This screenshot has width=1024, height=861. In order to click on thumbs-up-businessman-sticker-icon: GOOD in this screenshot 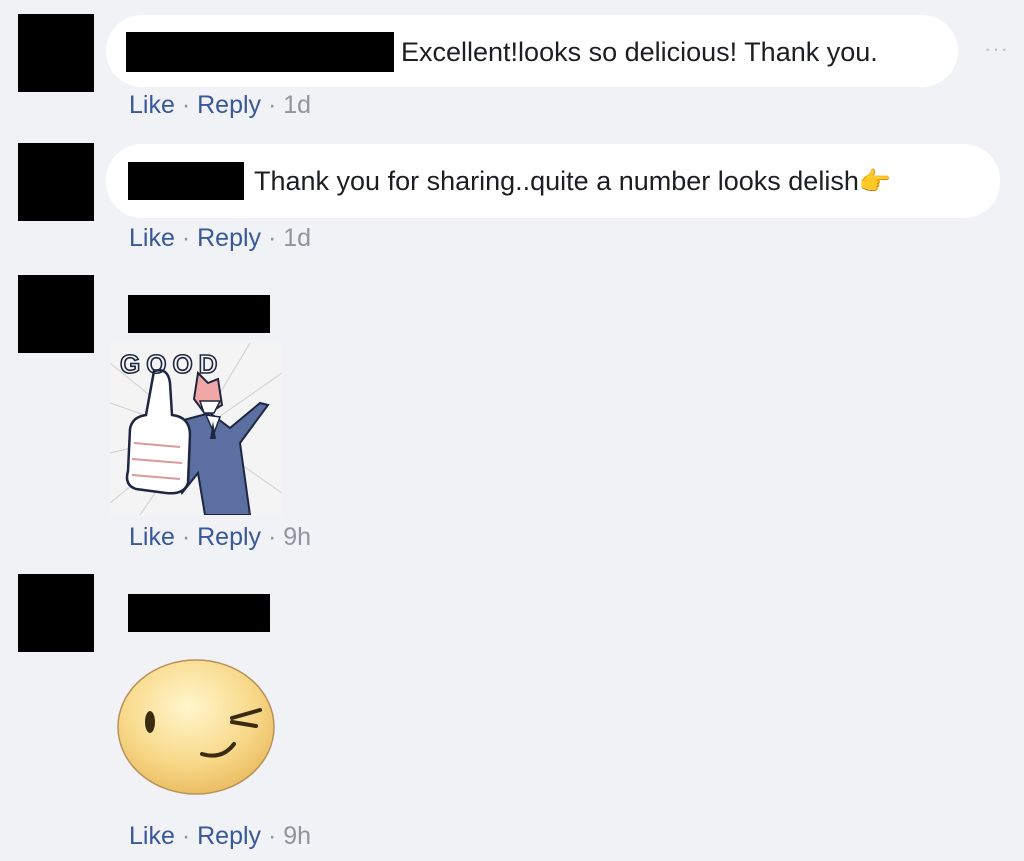, I will do `click(196, 429)`.